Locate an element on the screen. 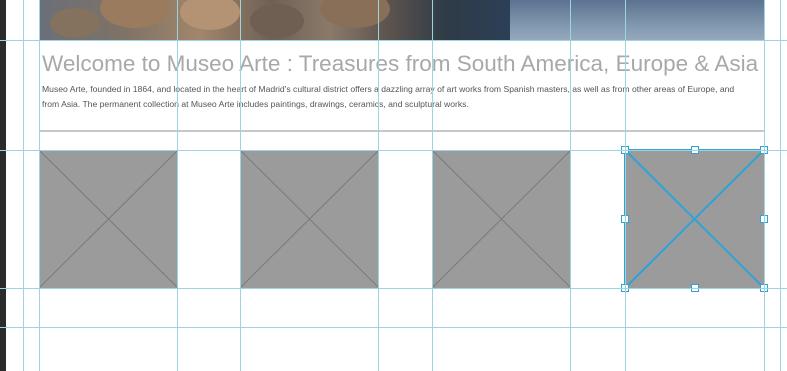 This screenshot has height=371, width=787. horizontal-rule is located at coordinates (402, 131).